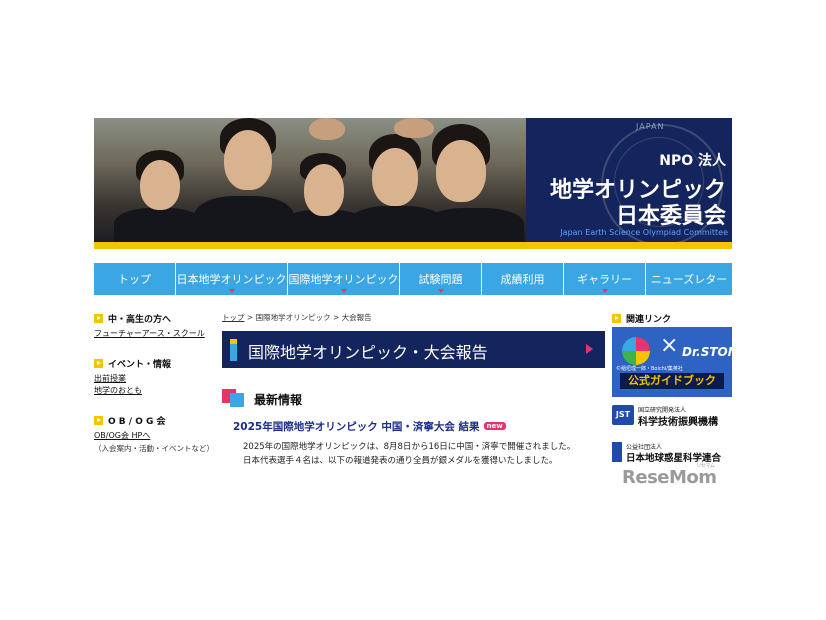 Image resolution: width=826 pixels, height=620 pixels. What do you see at coordinates (310, 180) in the screenshot?
I see `header-photo` at bounding box center [310, 180].